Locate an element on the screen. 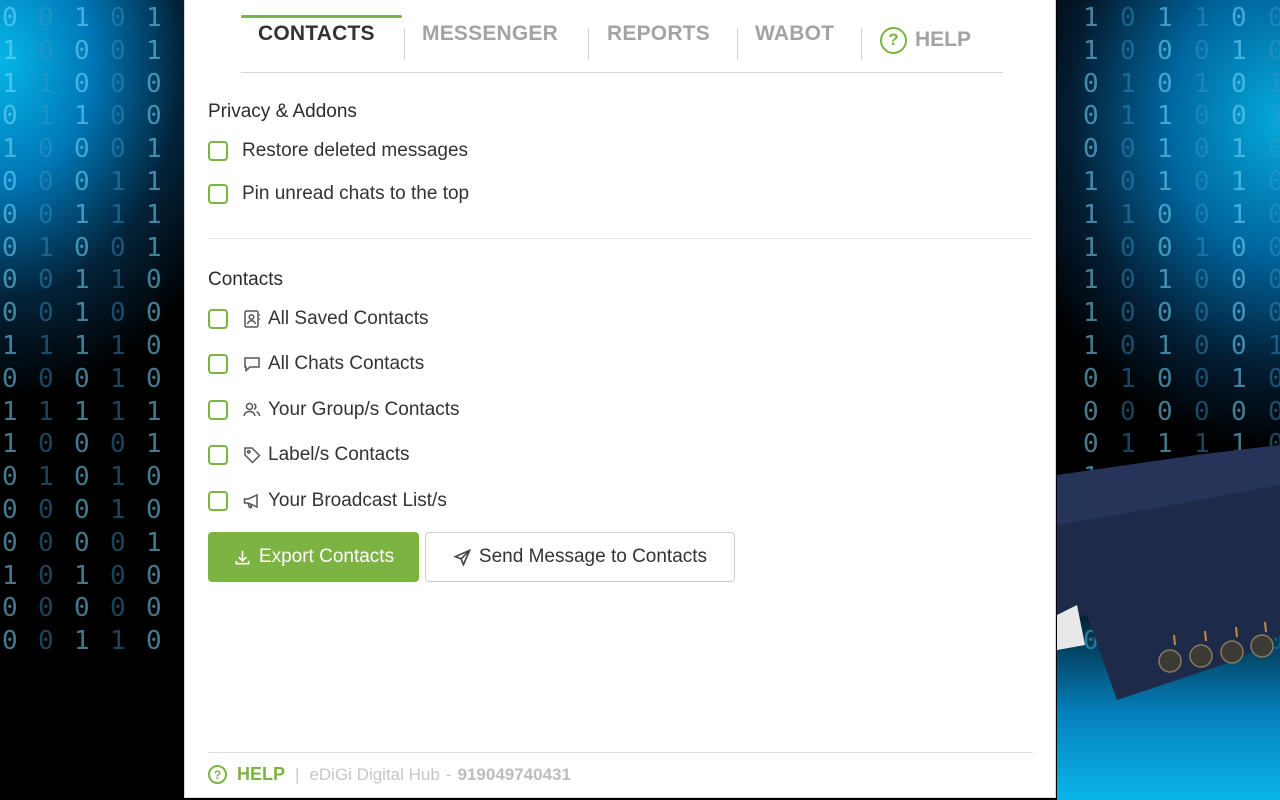 This screenshot has width=1280, height=800. option-label: Pin unread chats to the top is located at coordinates (356, 193).